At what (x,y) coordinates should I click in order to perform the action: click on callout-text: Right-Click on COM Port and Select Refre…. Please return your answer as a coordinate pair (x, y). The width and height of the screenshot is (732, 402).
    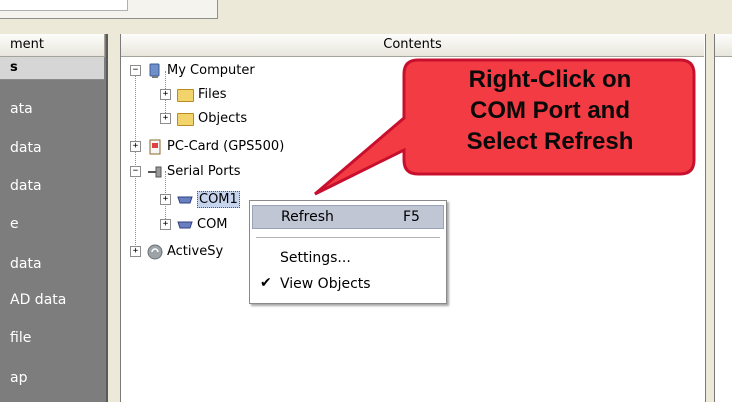
    Looking at the image, I should click on (550, 119).